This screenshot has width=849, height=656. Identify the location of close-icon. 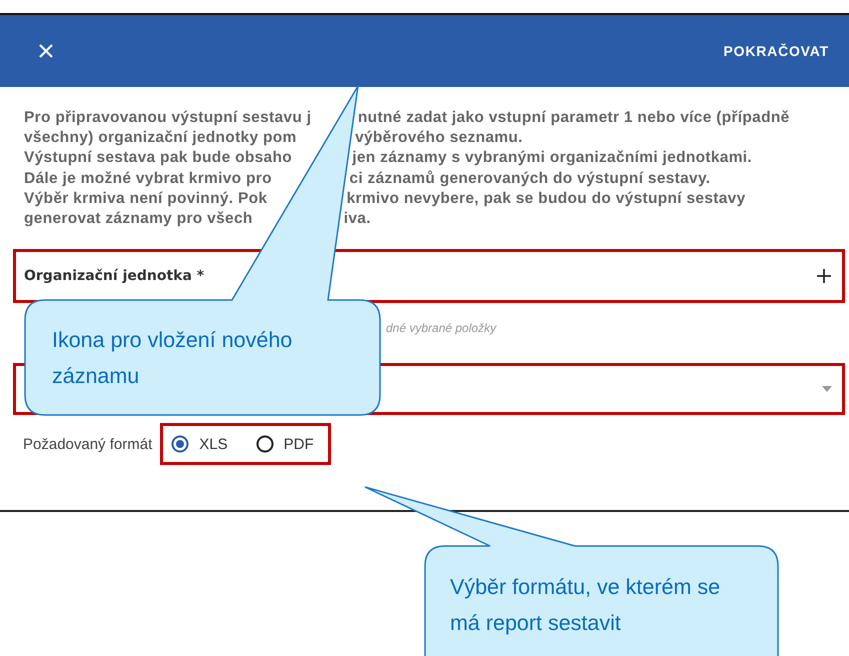
(46, 51).